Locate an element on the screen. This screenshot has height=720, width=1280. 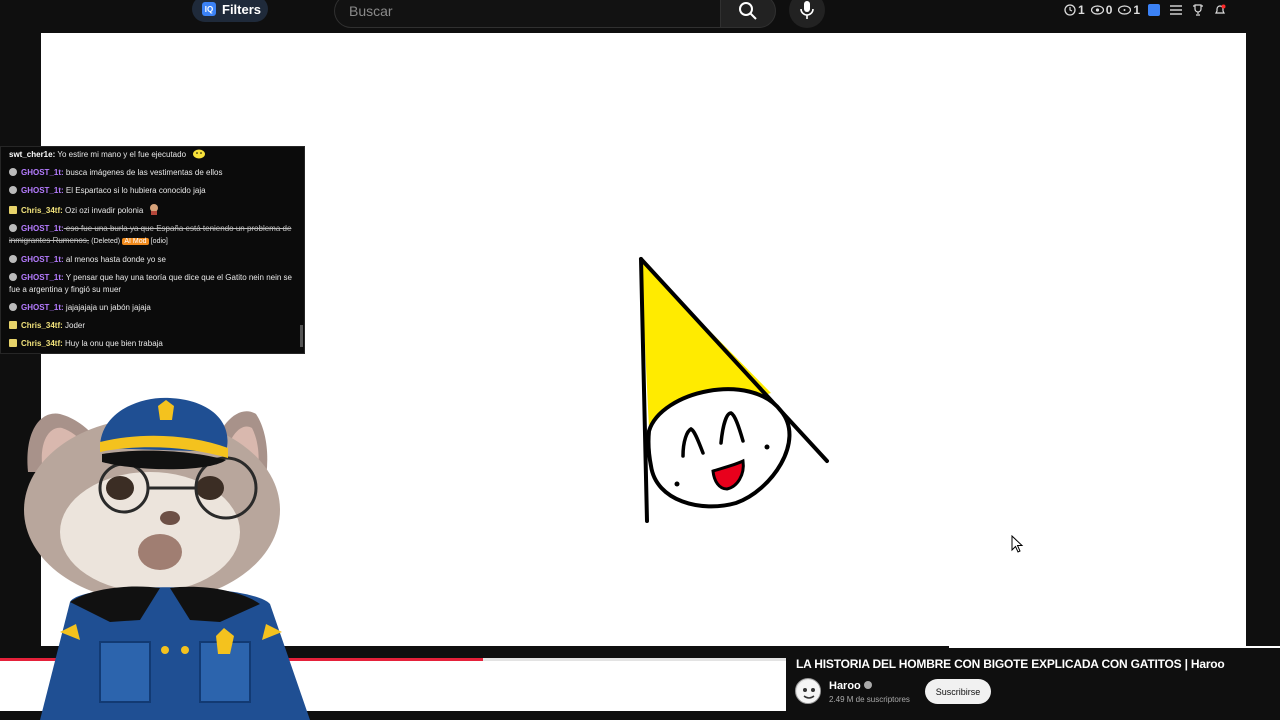
chat-text: Huy la onu que bien trabaja is located at coordinates (112, 343).